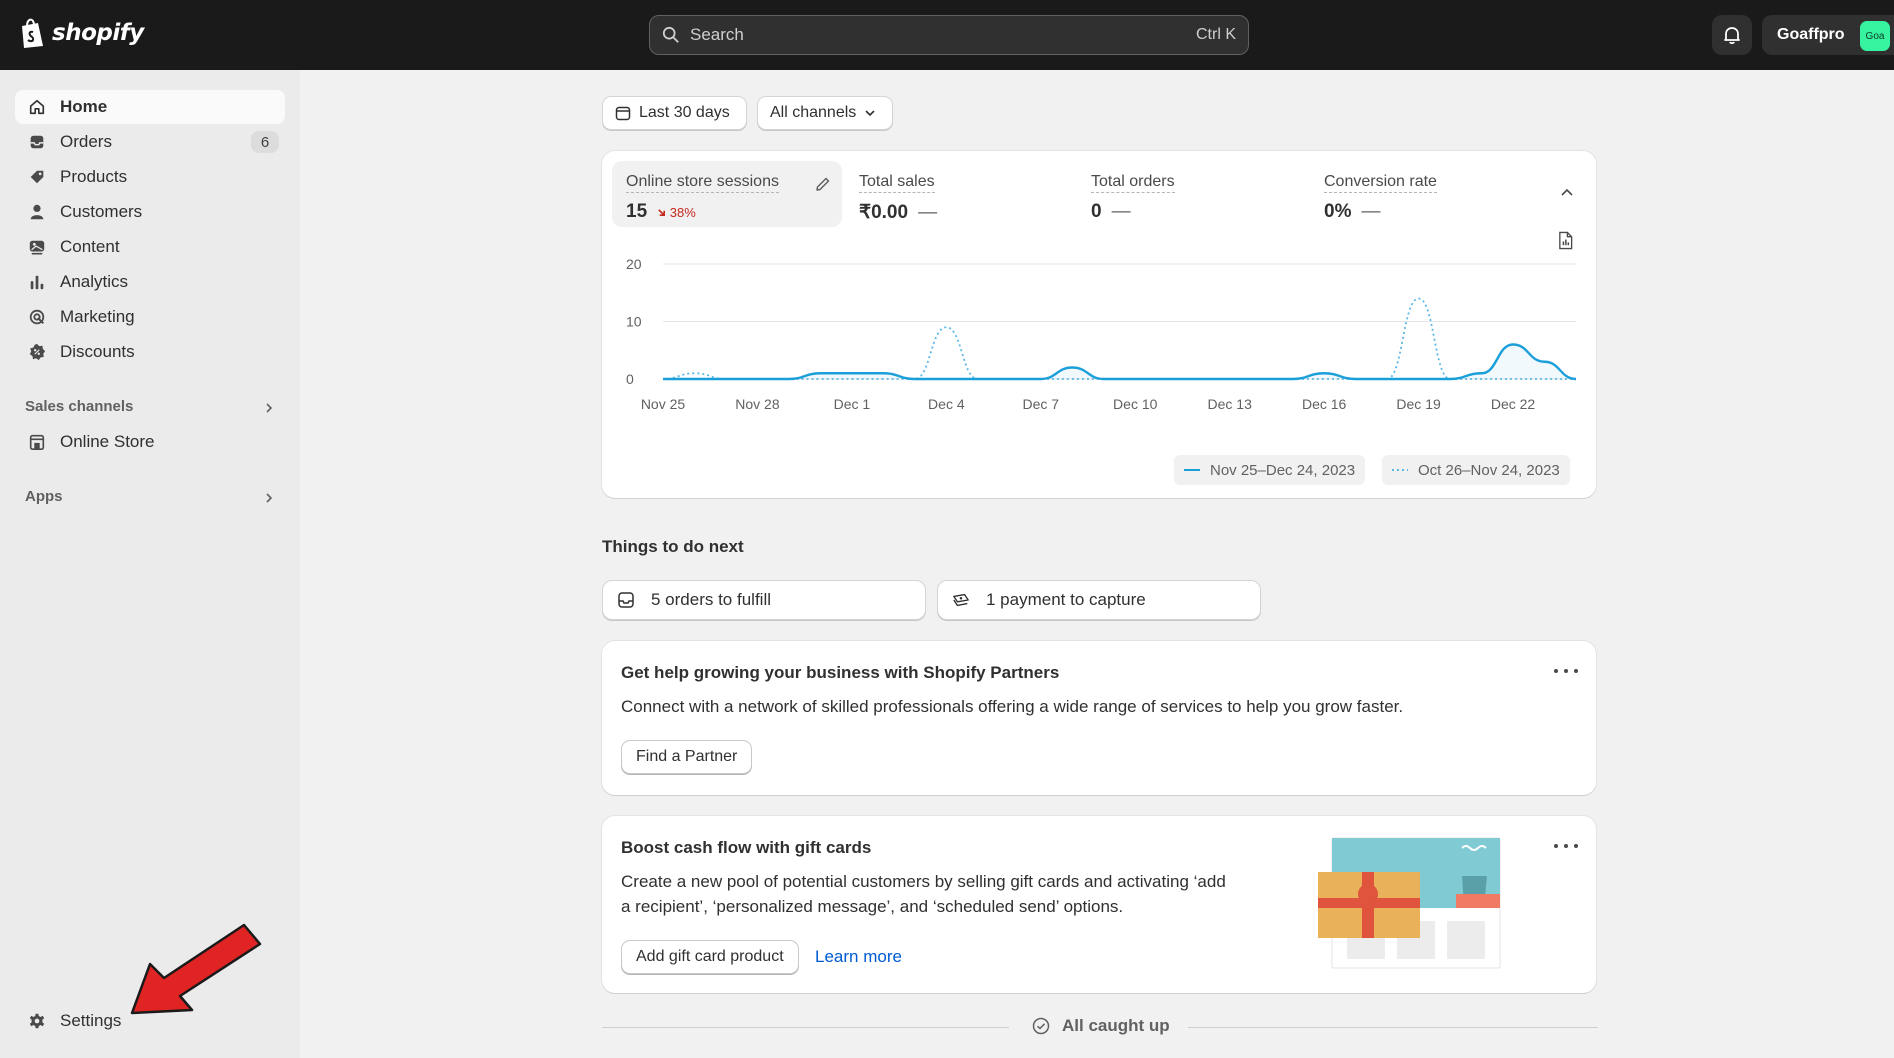 The height and width of the screenshot is (1058, 1894). Describe the element at coordinates (1041, 1026) in the screenshot. I see `check-circle-icon` at that location.